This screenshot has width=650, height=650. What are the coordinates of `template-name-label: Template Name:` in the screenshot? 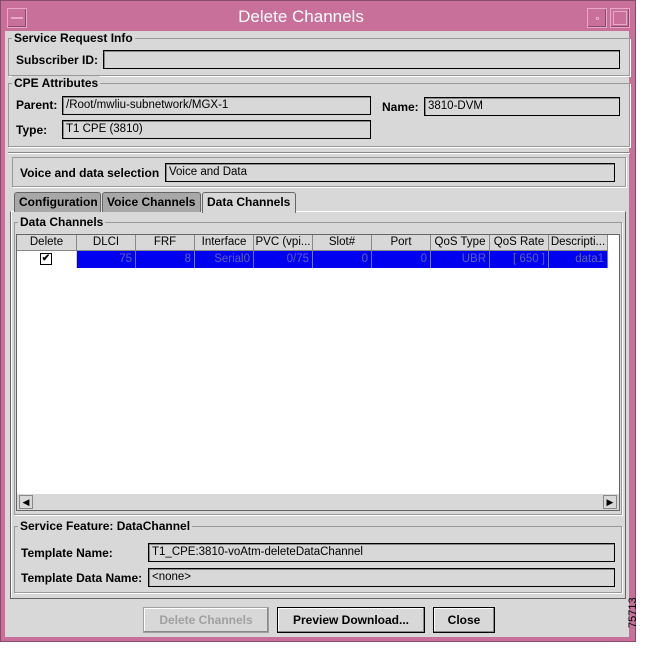 It's located at (67, 553).